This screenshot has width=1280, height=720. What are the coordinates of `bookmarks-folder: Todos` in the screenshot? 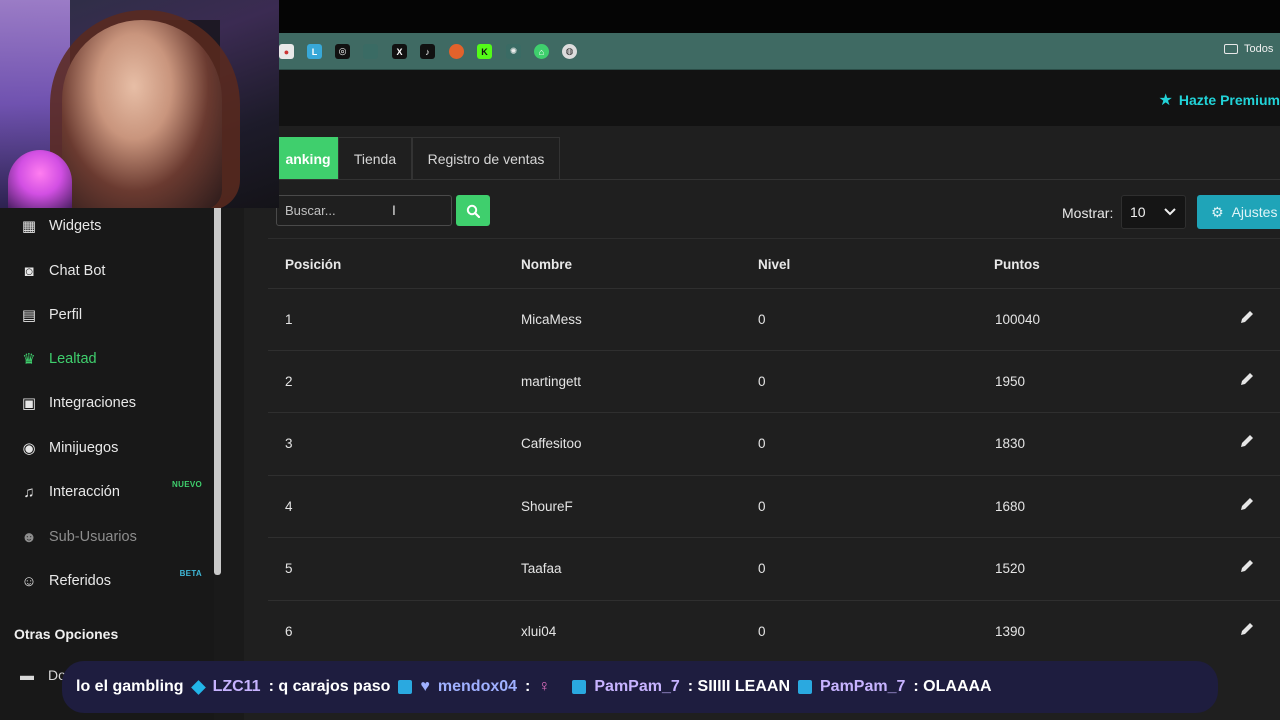 It's located at (1248, 49).